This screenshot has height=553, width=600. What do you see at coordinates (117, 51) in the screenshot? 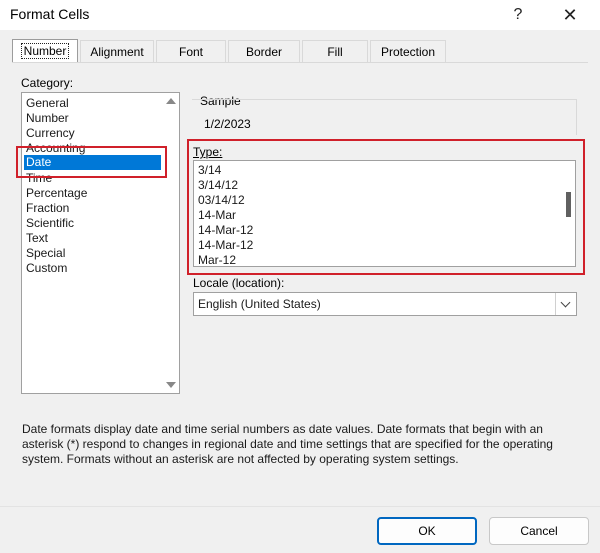
I see `tab-alignment: Alignment` at bounding box center [117, 51].